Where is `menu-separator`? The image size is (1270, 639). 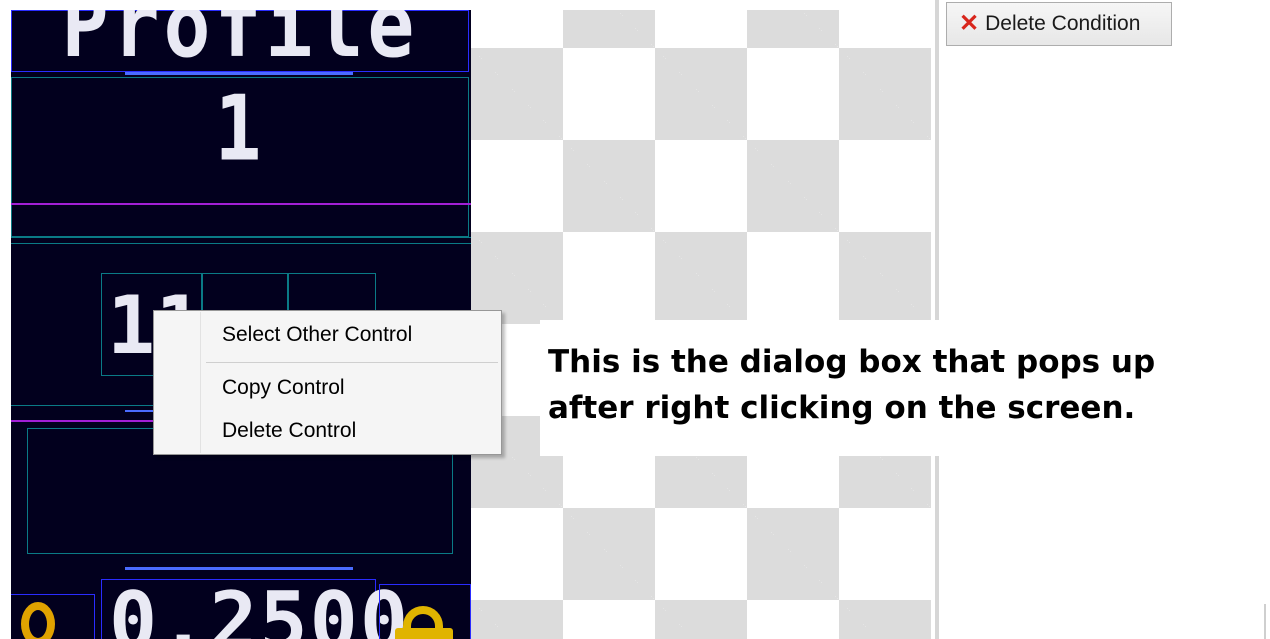 menu-separator is located at coordinates (352, 362).